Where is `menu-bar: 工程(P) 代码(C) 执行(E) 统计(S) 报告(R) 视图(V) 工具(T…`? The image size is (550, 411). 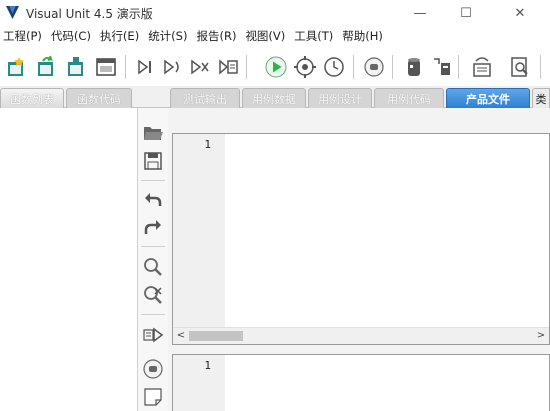
menu-bar: 工程(P) 代码(C) 执行(E) 统计(S) 报告(R) 视图(V) 工具(T… is located at coordinates (275, 36).